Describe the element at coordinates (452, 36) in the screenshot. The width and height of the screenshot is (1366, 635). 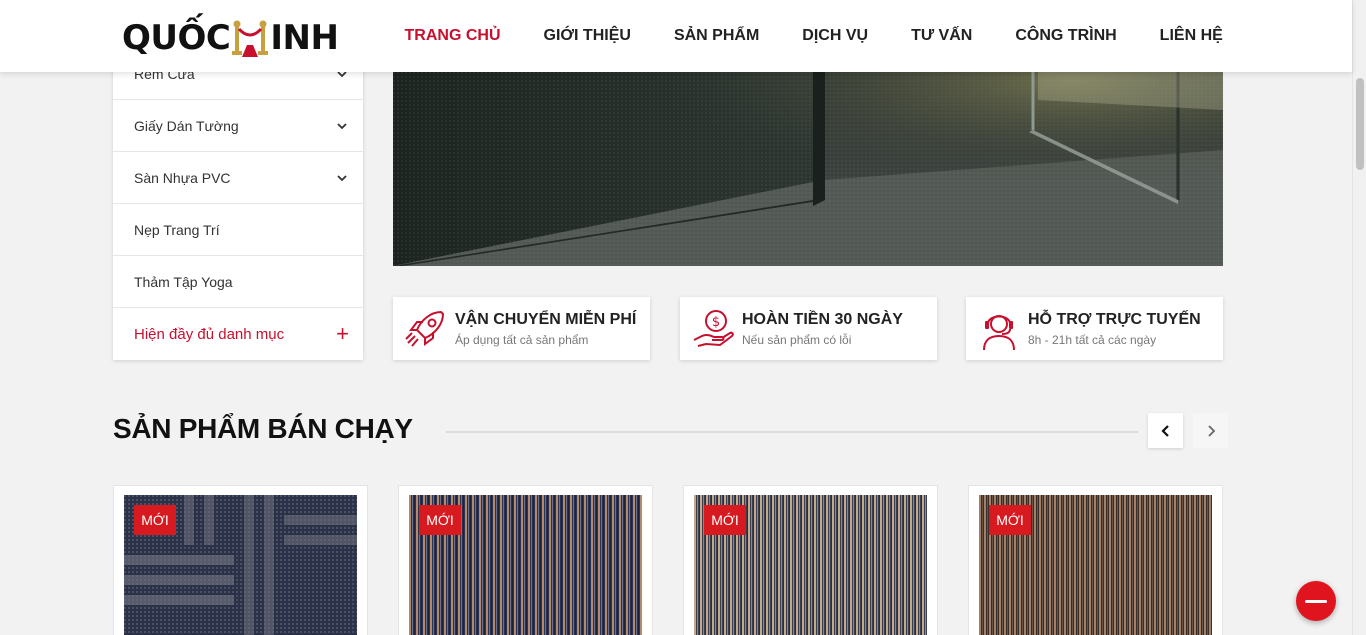
I see `nav-item-home: TRANG CHỦ` at that location.